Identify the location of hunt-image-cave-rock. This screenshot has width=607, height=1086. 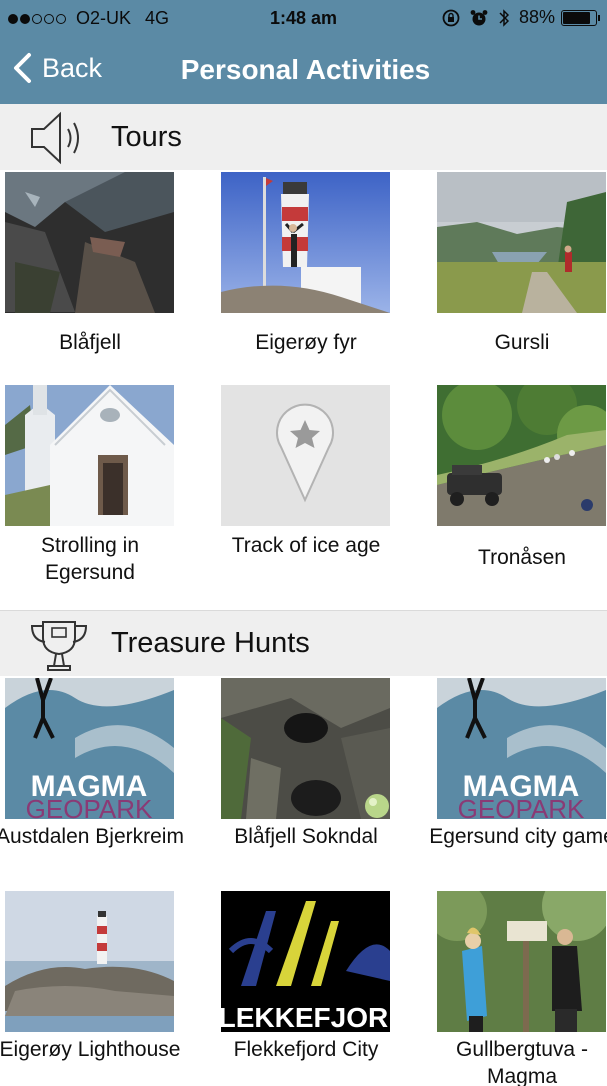
(305, 748).